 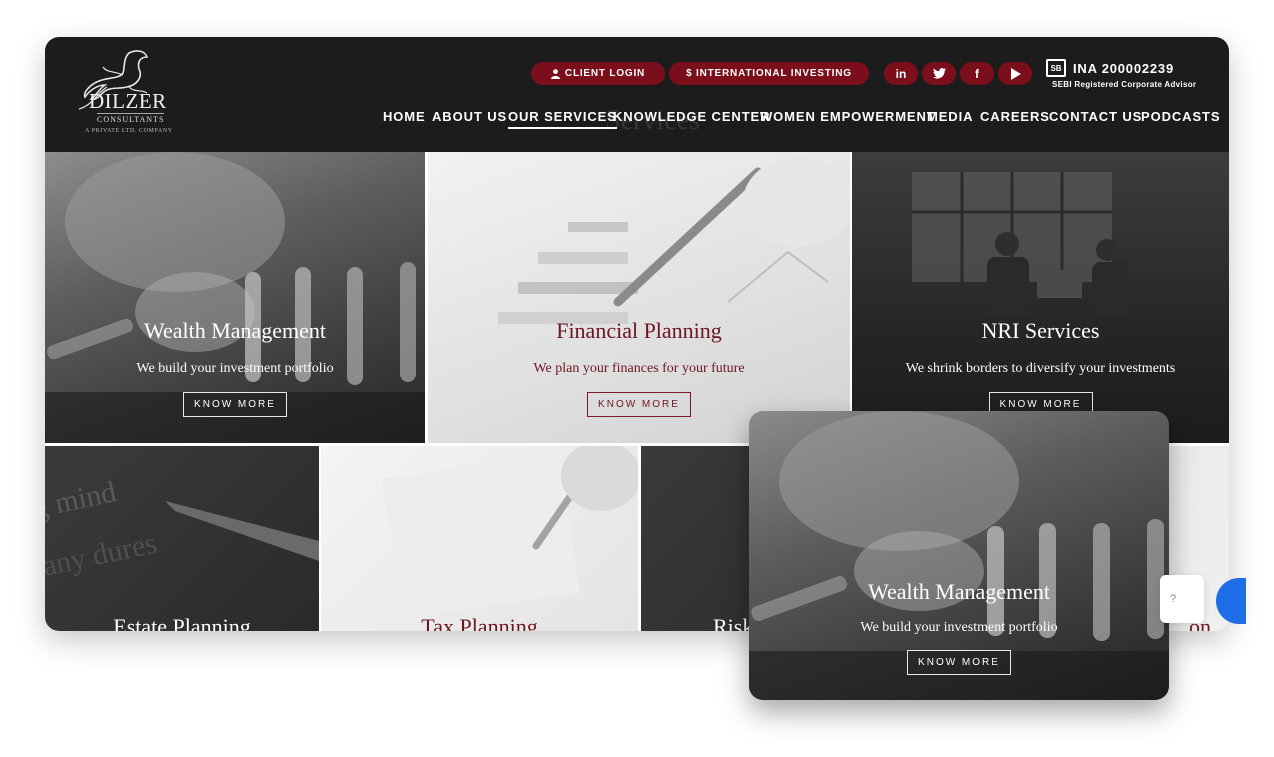 What do you see at coordinates (1124, 84) in the screenshot?
I see `sebi-registered-text: SEBI Registered Corporate Advisor` at bounding box center [1124, 84].